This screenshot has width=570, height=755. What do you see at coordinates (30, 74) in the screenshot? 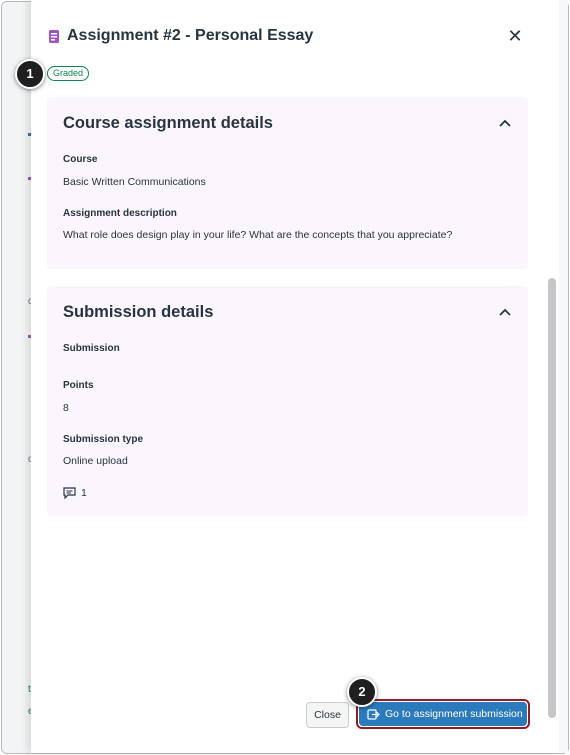
I see `callout-marker: 1` at bounding box center [30, 74].